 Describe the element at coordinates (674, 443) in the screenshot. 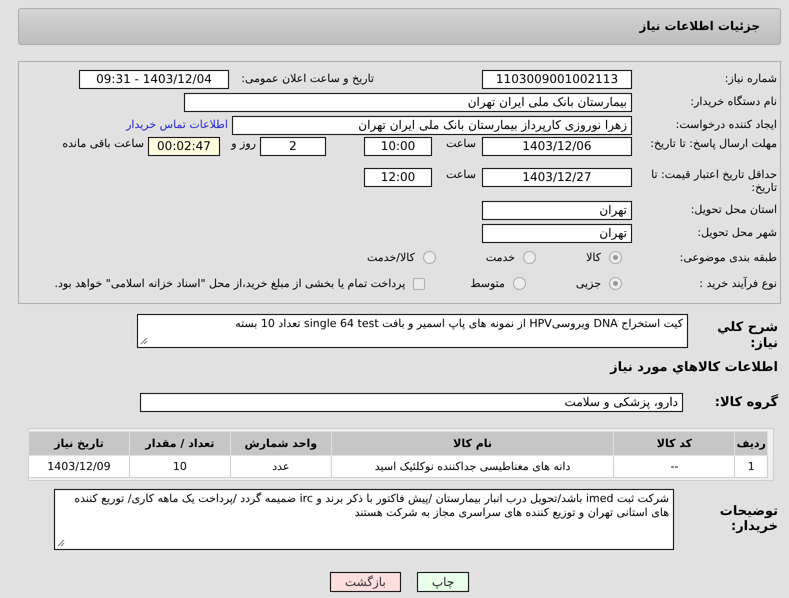

I see `column-header: کد کالا` at that location.